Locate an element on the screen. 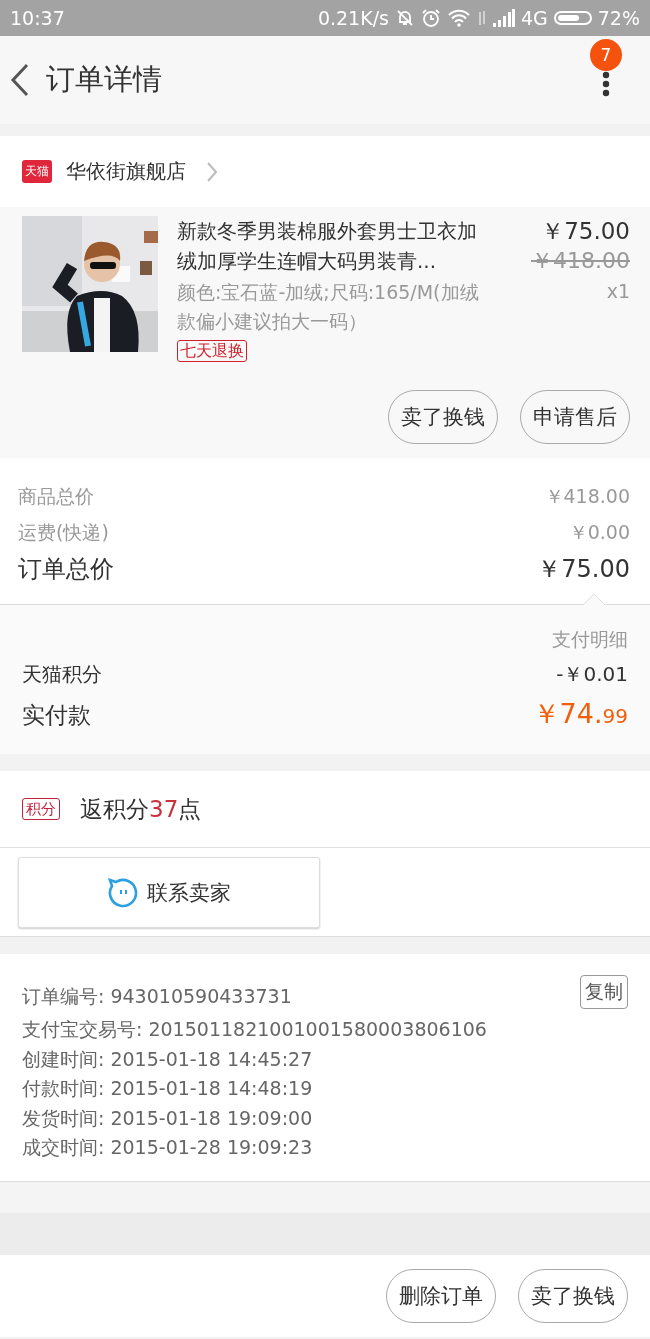 Image resolution: width=650 pixels, height=1339 pixels. product-spec: 颜色:宝石蓝-加绒;尺码:165/M(加绒款偏小建议拍大一码） is located at coordinates (328, 307).